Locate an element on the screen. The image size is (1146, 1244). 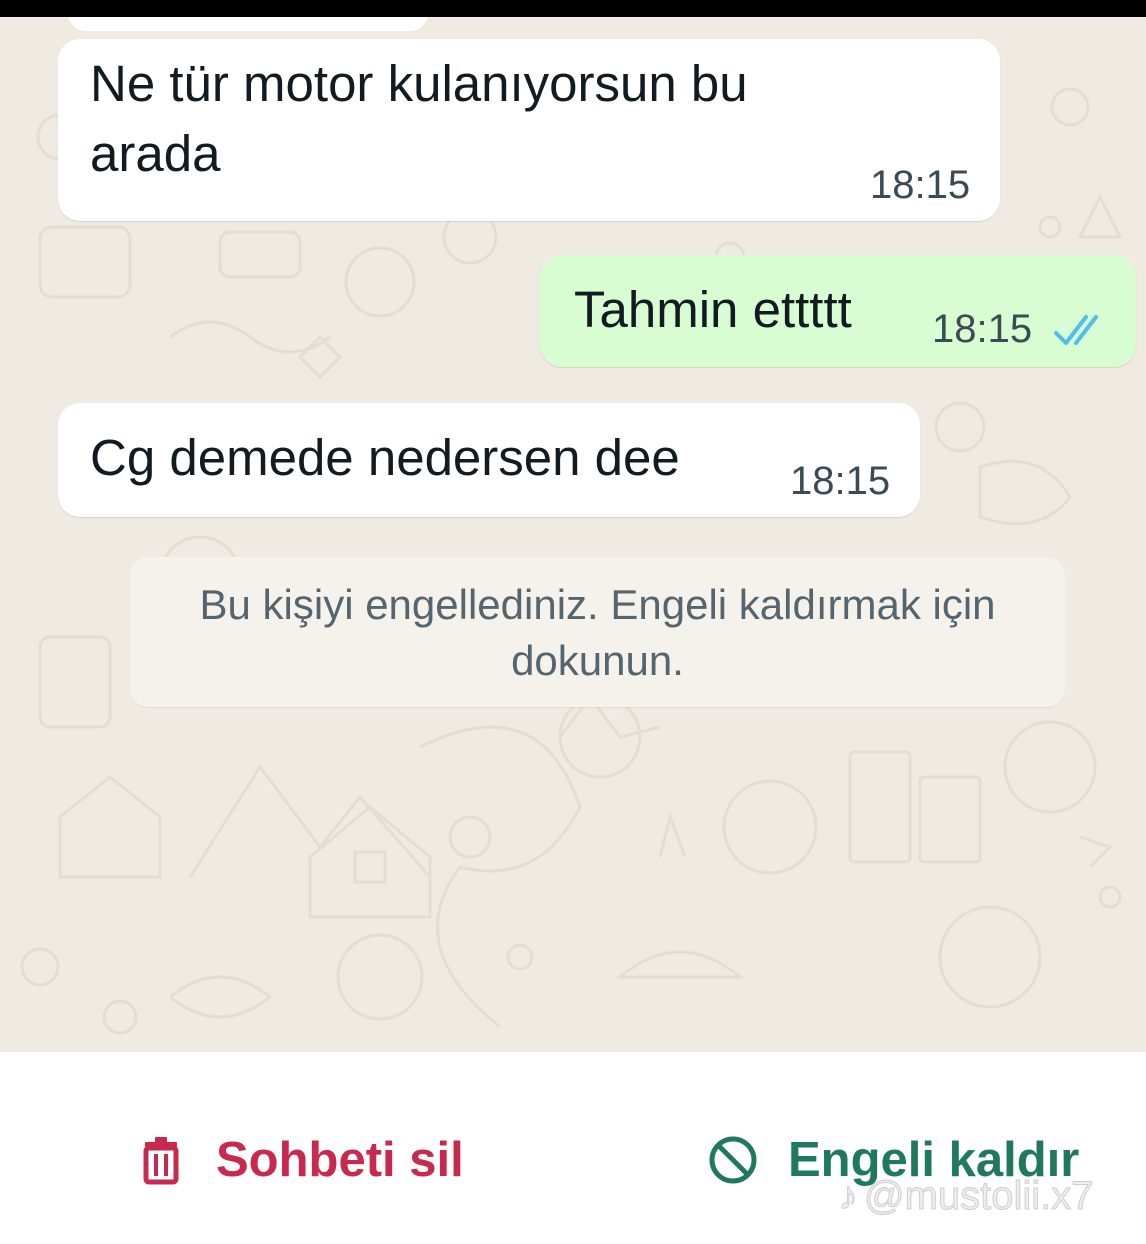
delete-chat-label: Sohbeti sil is located at coordinates (340, 1160).